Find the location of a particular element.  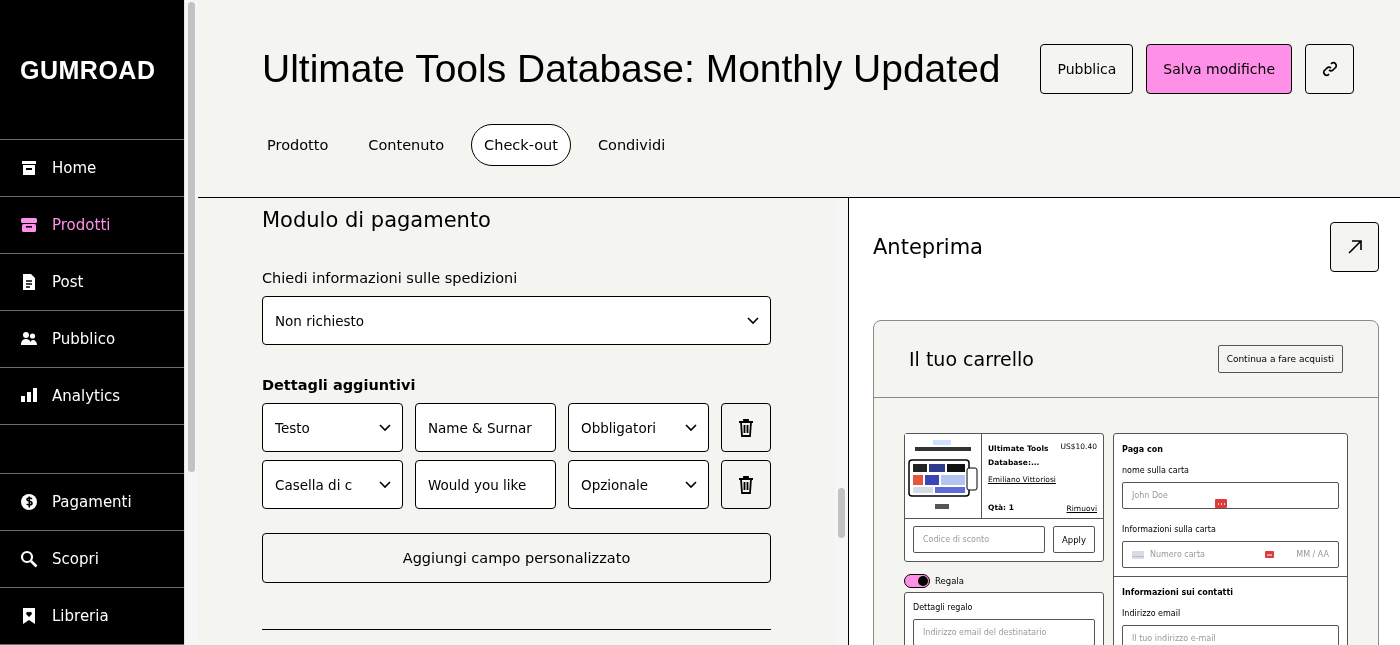

tab: Prodotto is located at coordinates (298, 145).